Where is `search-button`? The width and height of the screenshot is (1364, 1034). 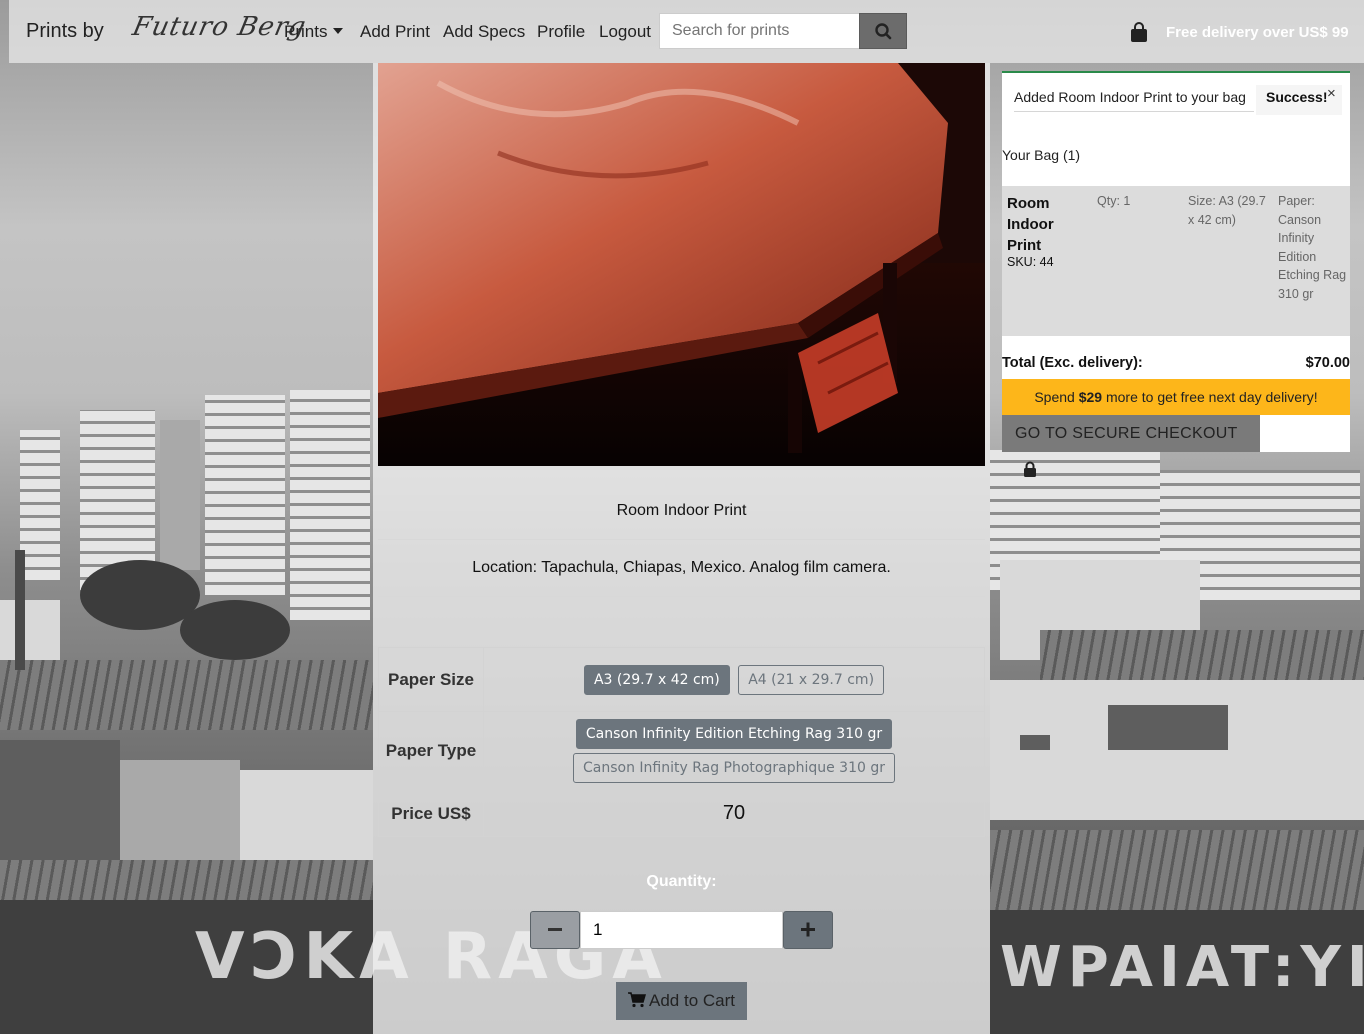
search-button is located at coordinates (883, 31).